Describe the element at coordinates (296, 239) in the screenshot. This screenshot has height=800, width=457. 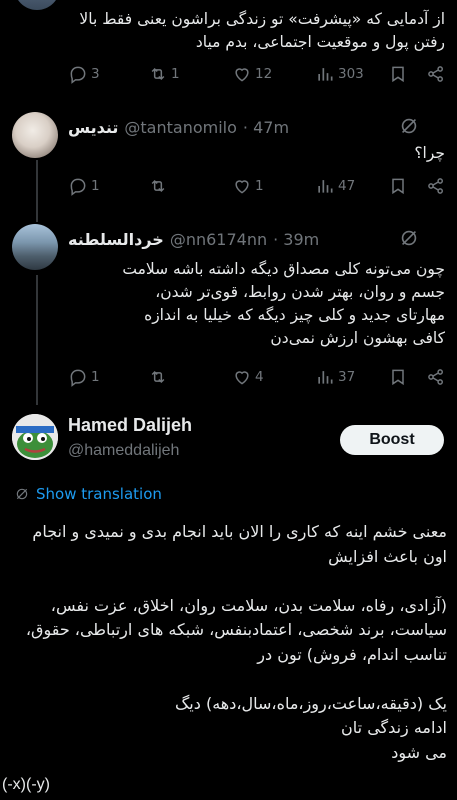
I see `timestamp: · 39m` at that location.